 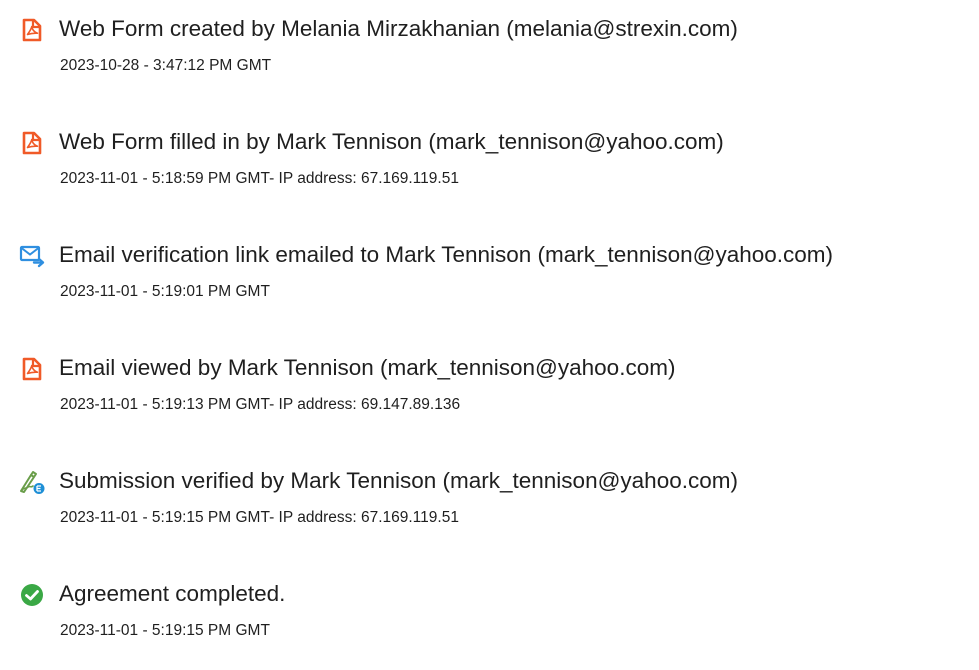 What do you see at coordinates (166, 65) in the screenshot?
I see `event-timestamp: 2023-10-28 - 3:47:12 PM GMT` at bounding box center [166, 65].